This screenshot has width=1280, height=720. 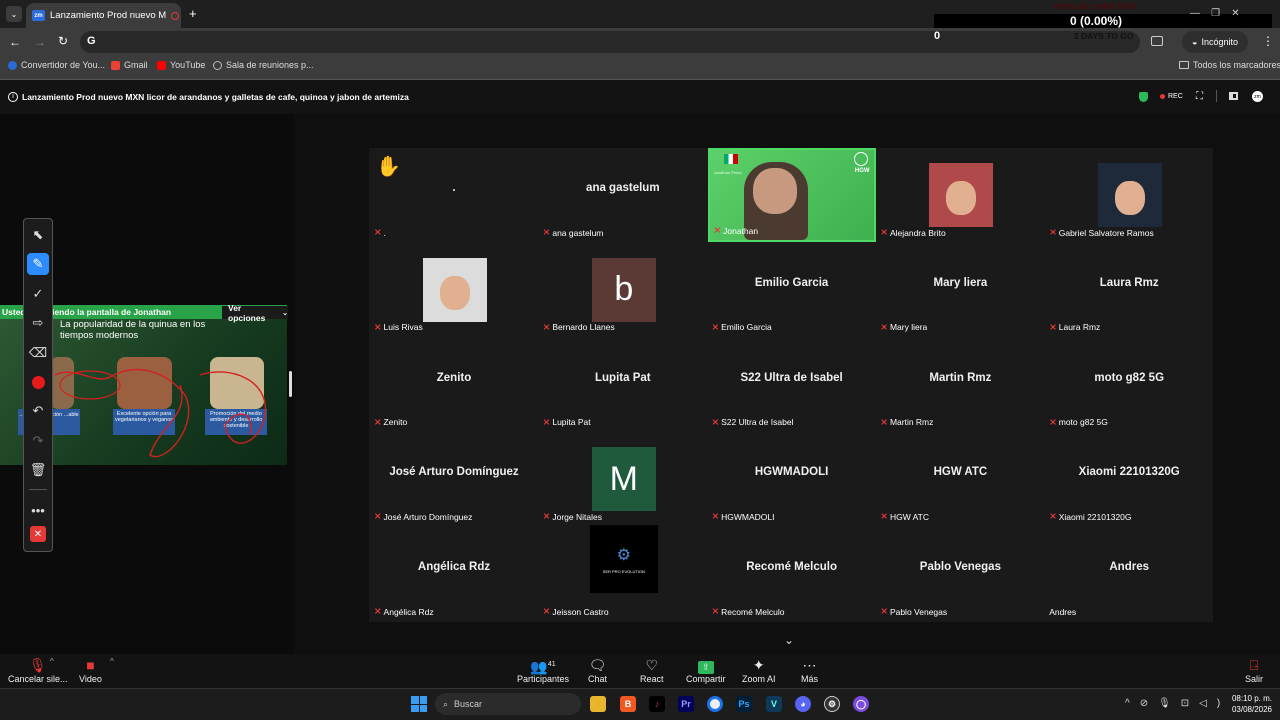 I want to click on view-options-button: Ver opciones ⌄, so click(x=255, y=313).